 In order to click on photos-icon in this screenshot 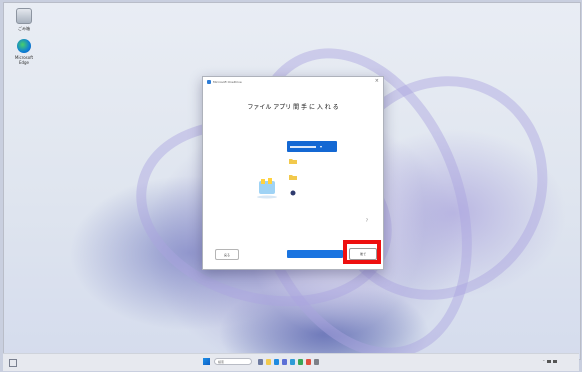, I will do `click(300, 361)`.